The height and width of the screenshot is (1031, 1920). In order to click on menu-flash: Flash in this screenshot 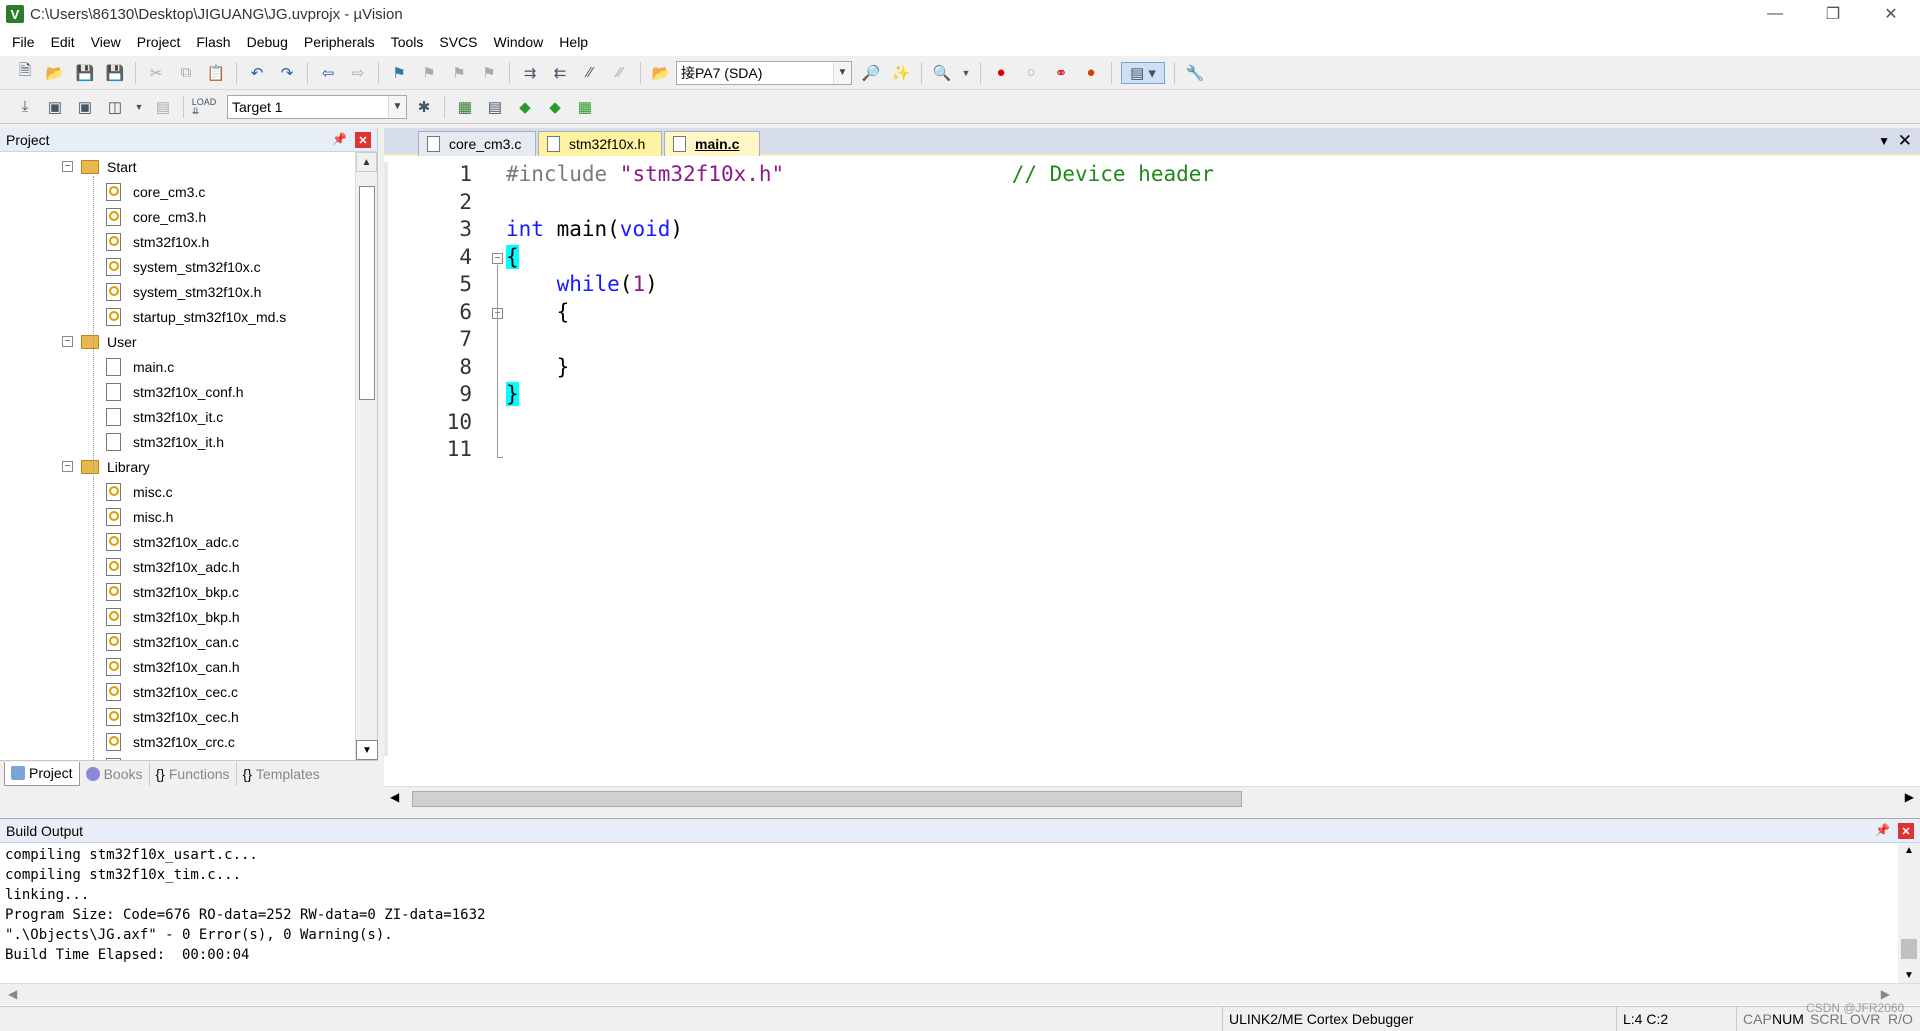, I will do `click(213, 42)`.